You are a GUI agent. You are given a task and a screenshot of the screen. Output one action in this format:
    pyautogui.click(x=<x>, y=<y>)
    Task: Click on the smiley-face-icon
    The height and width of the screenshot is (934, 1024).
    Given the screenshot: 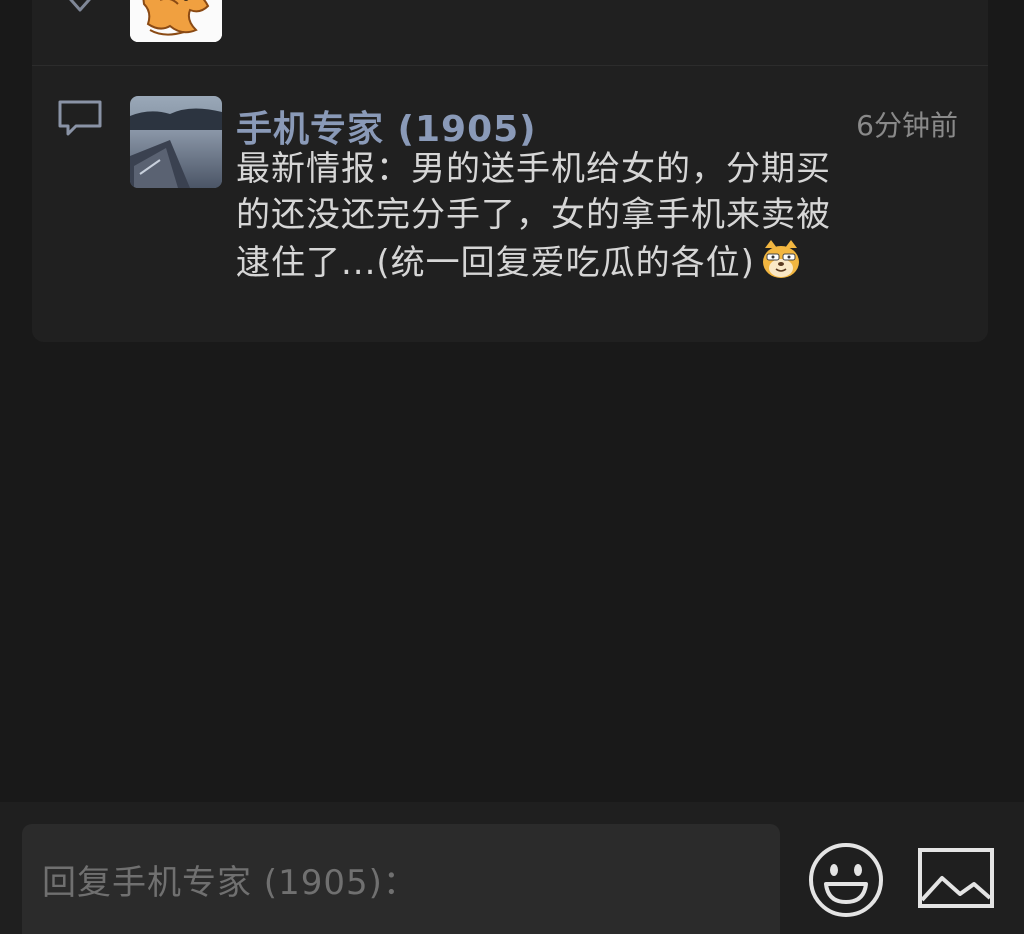 What is the action you would take?
    pyautogui.click(x=846, y=880)
    